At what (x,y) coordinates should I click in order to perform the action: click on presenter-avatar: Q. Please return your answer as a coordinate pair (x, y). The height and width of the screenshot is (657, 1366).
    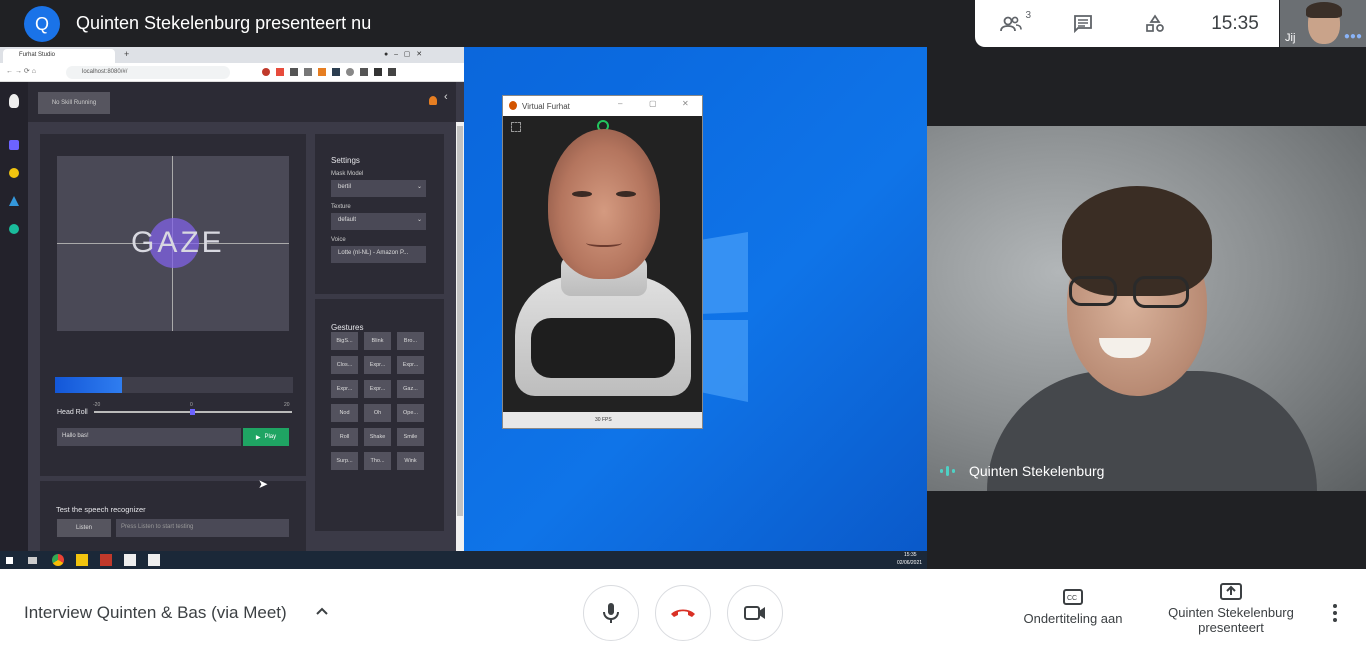
    Looking at the image, I should click on (42, 24).